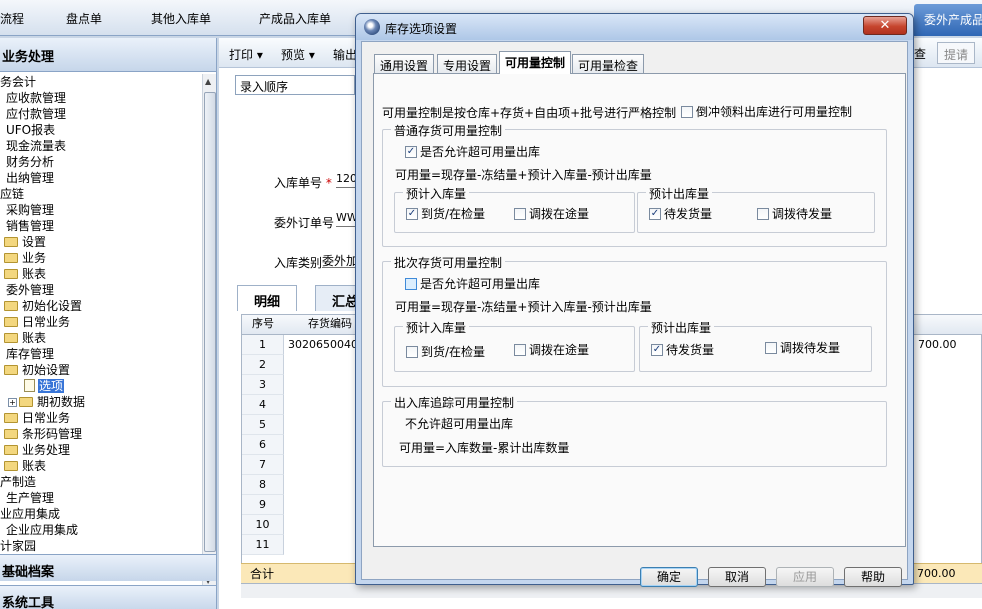 This screenshot has height=609, width=982. Describe the element at coordinates (345, 54) in the screenshot. I see `output-button: 输出` at that location.